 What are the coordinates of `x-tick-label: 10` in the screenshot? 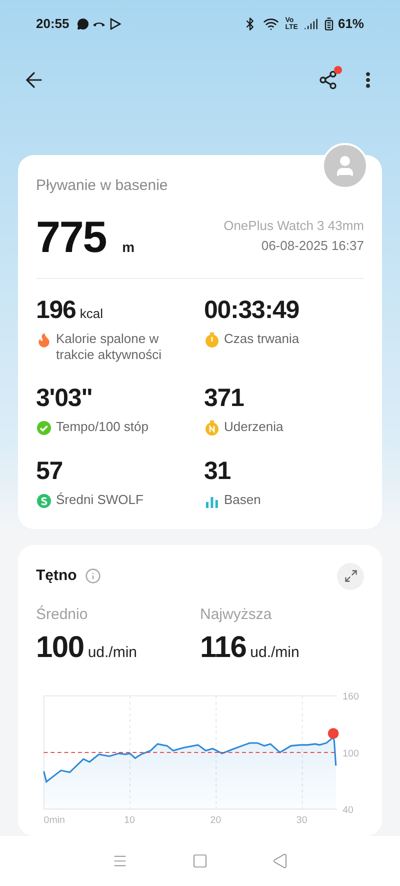 It's located at (129, 819).